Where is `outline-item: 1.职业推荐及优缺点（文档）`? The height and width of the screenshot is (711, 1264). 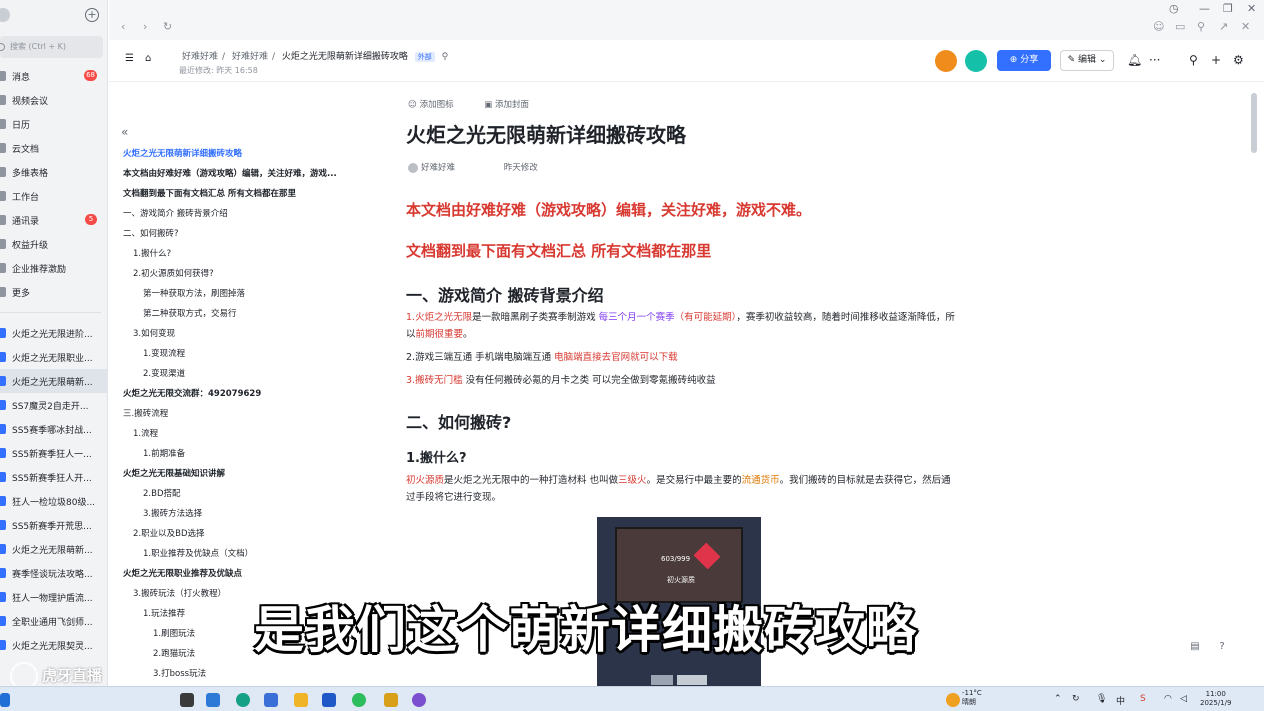 outline-item: 1.职业推荐及优缺点（文档） is located at coordinates (198, 553).